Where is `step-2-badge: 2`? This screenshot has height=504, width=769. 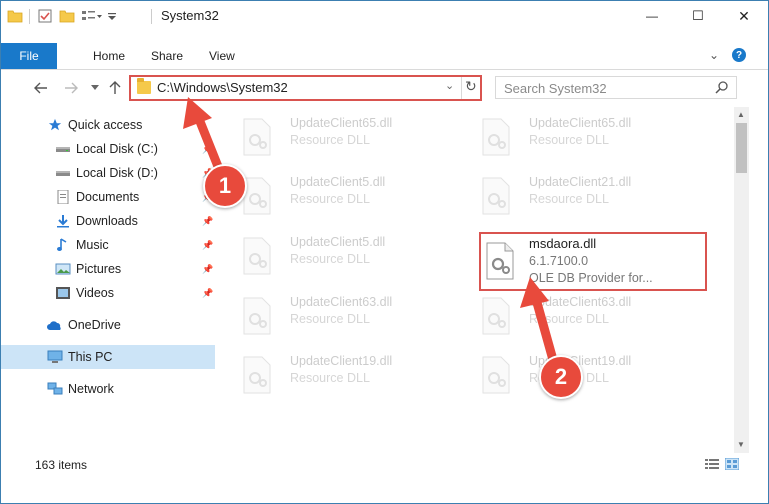 step-2-badge: 2 is located at coordinates (561, 377).